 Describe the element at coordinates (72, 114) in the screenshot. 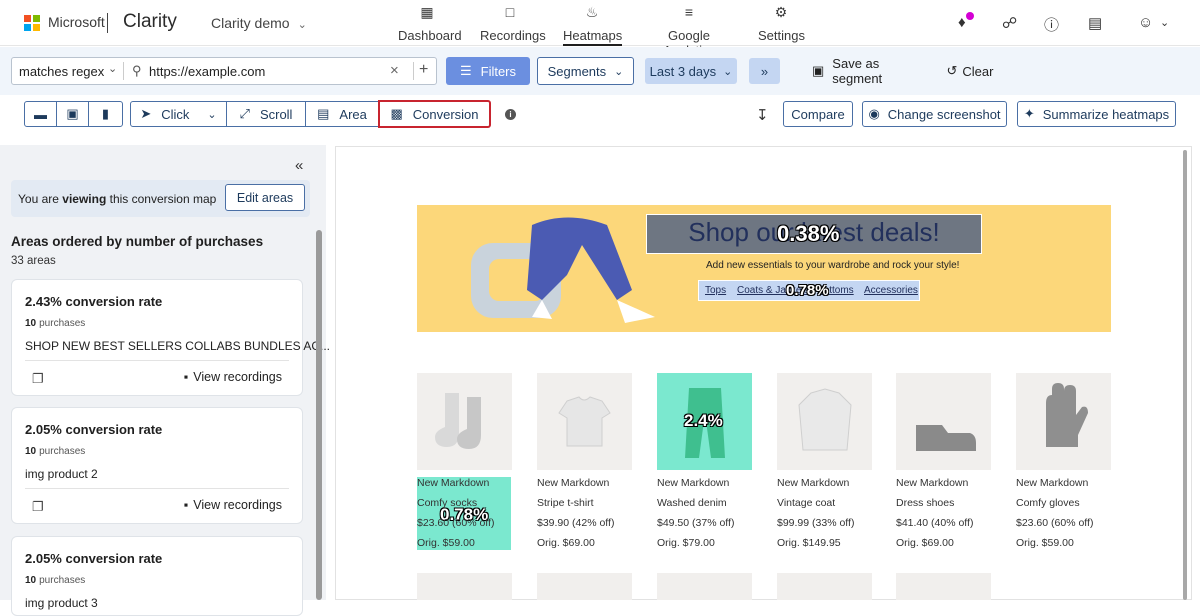

I see `tablet-view-button: ▣` at that location.